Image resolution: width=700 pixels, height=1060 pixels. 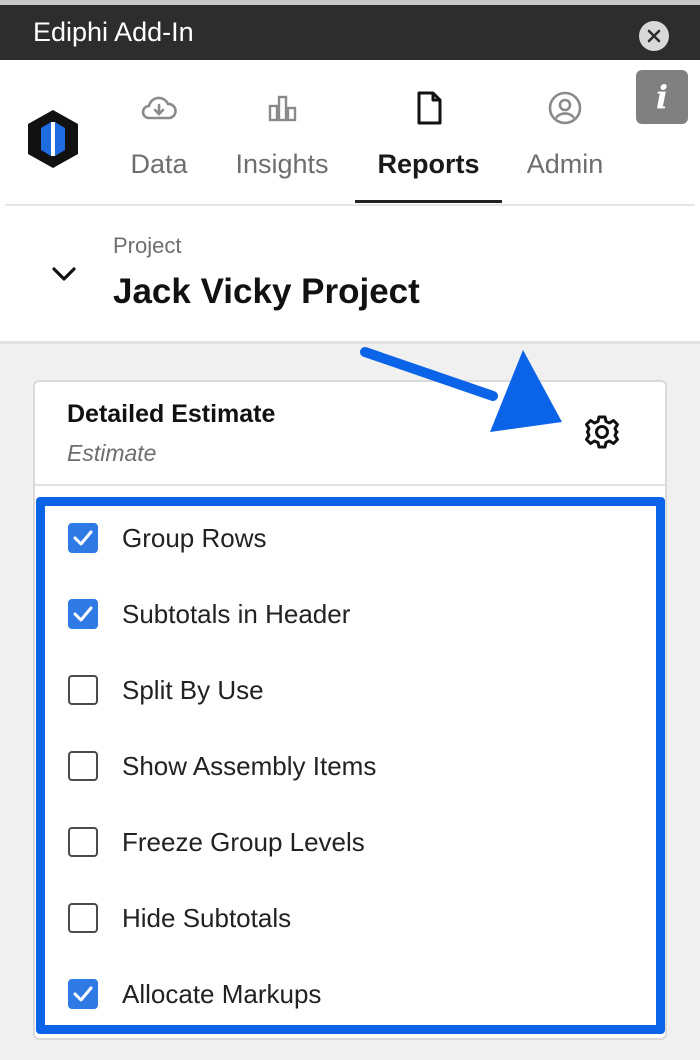 What do you see at coordinates (171, 414) in the screenshot?
I see `report-title: Detailed Estimate` at bounding box center [171, 414].